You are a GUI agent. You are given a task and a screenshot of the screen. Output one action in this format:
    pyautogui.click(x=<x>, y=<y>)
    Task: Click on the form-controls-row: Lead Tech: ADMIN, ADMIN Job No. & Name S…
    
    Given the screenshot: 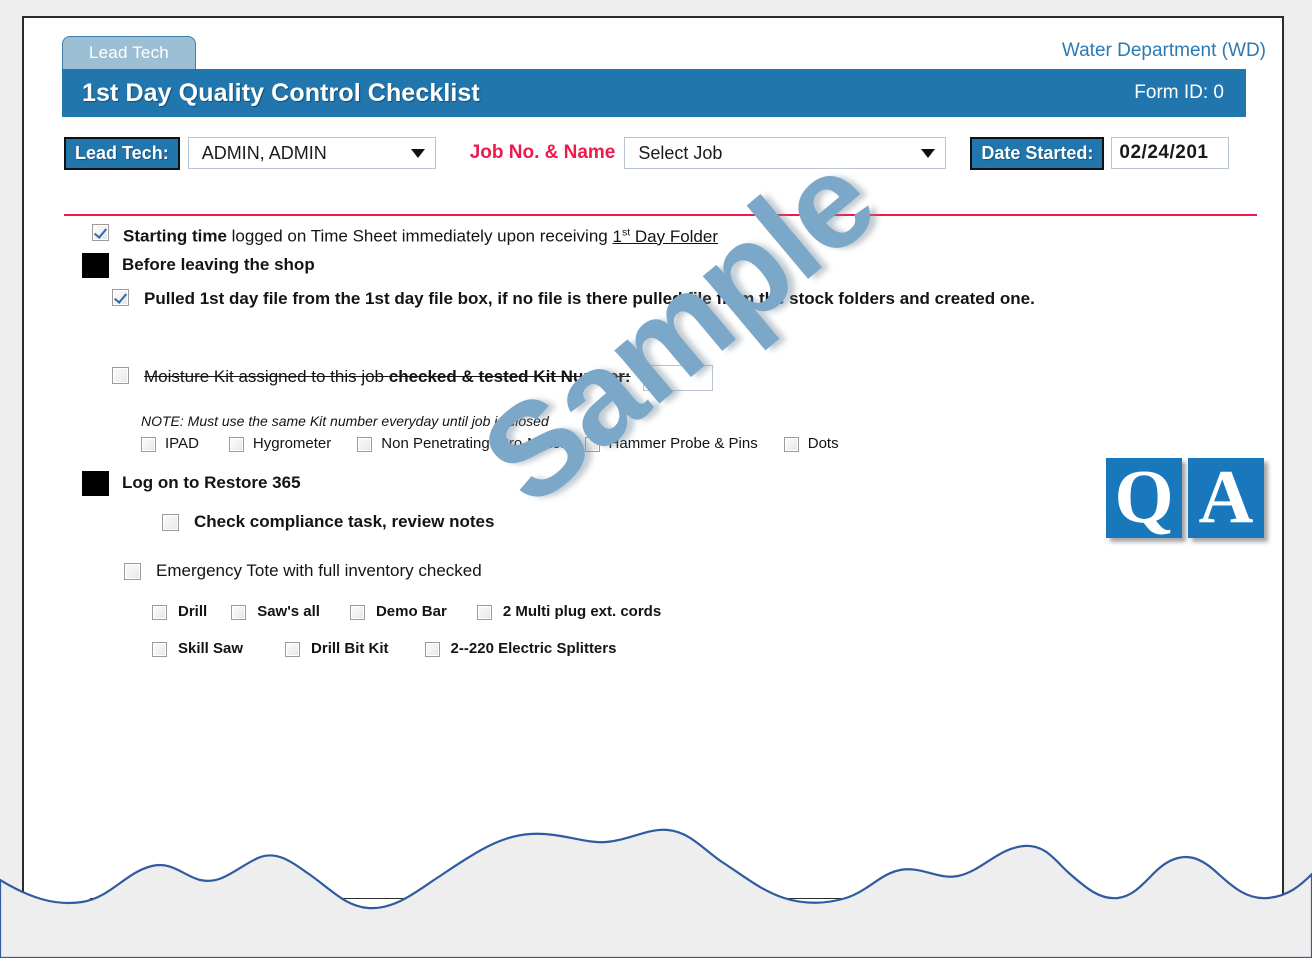 What is the action you would take?
    pyautogui.click(x=673, y=153)
    